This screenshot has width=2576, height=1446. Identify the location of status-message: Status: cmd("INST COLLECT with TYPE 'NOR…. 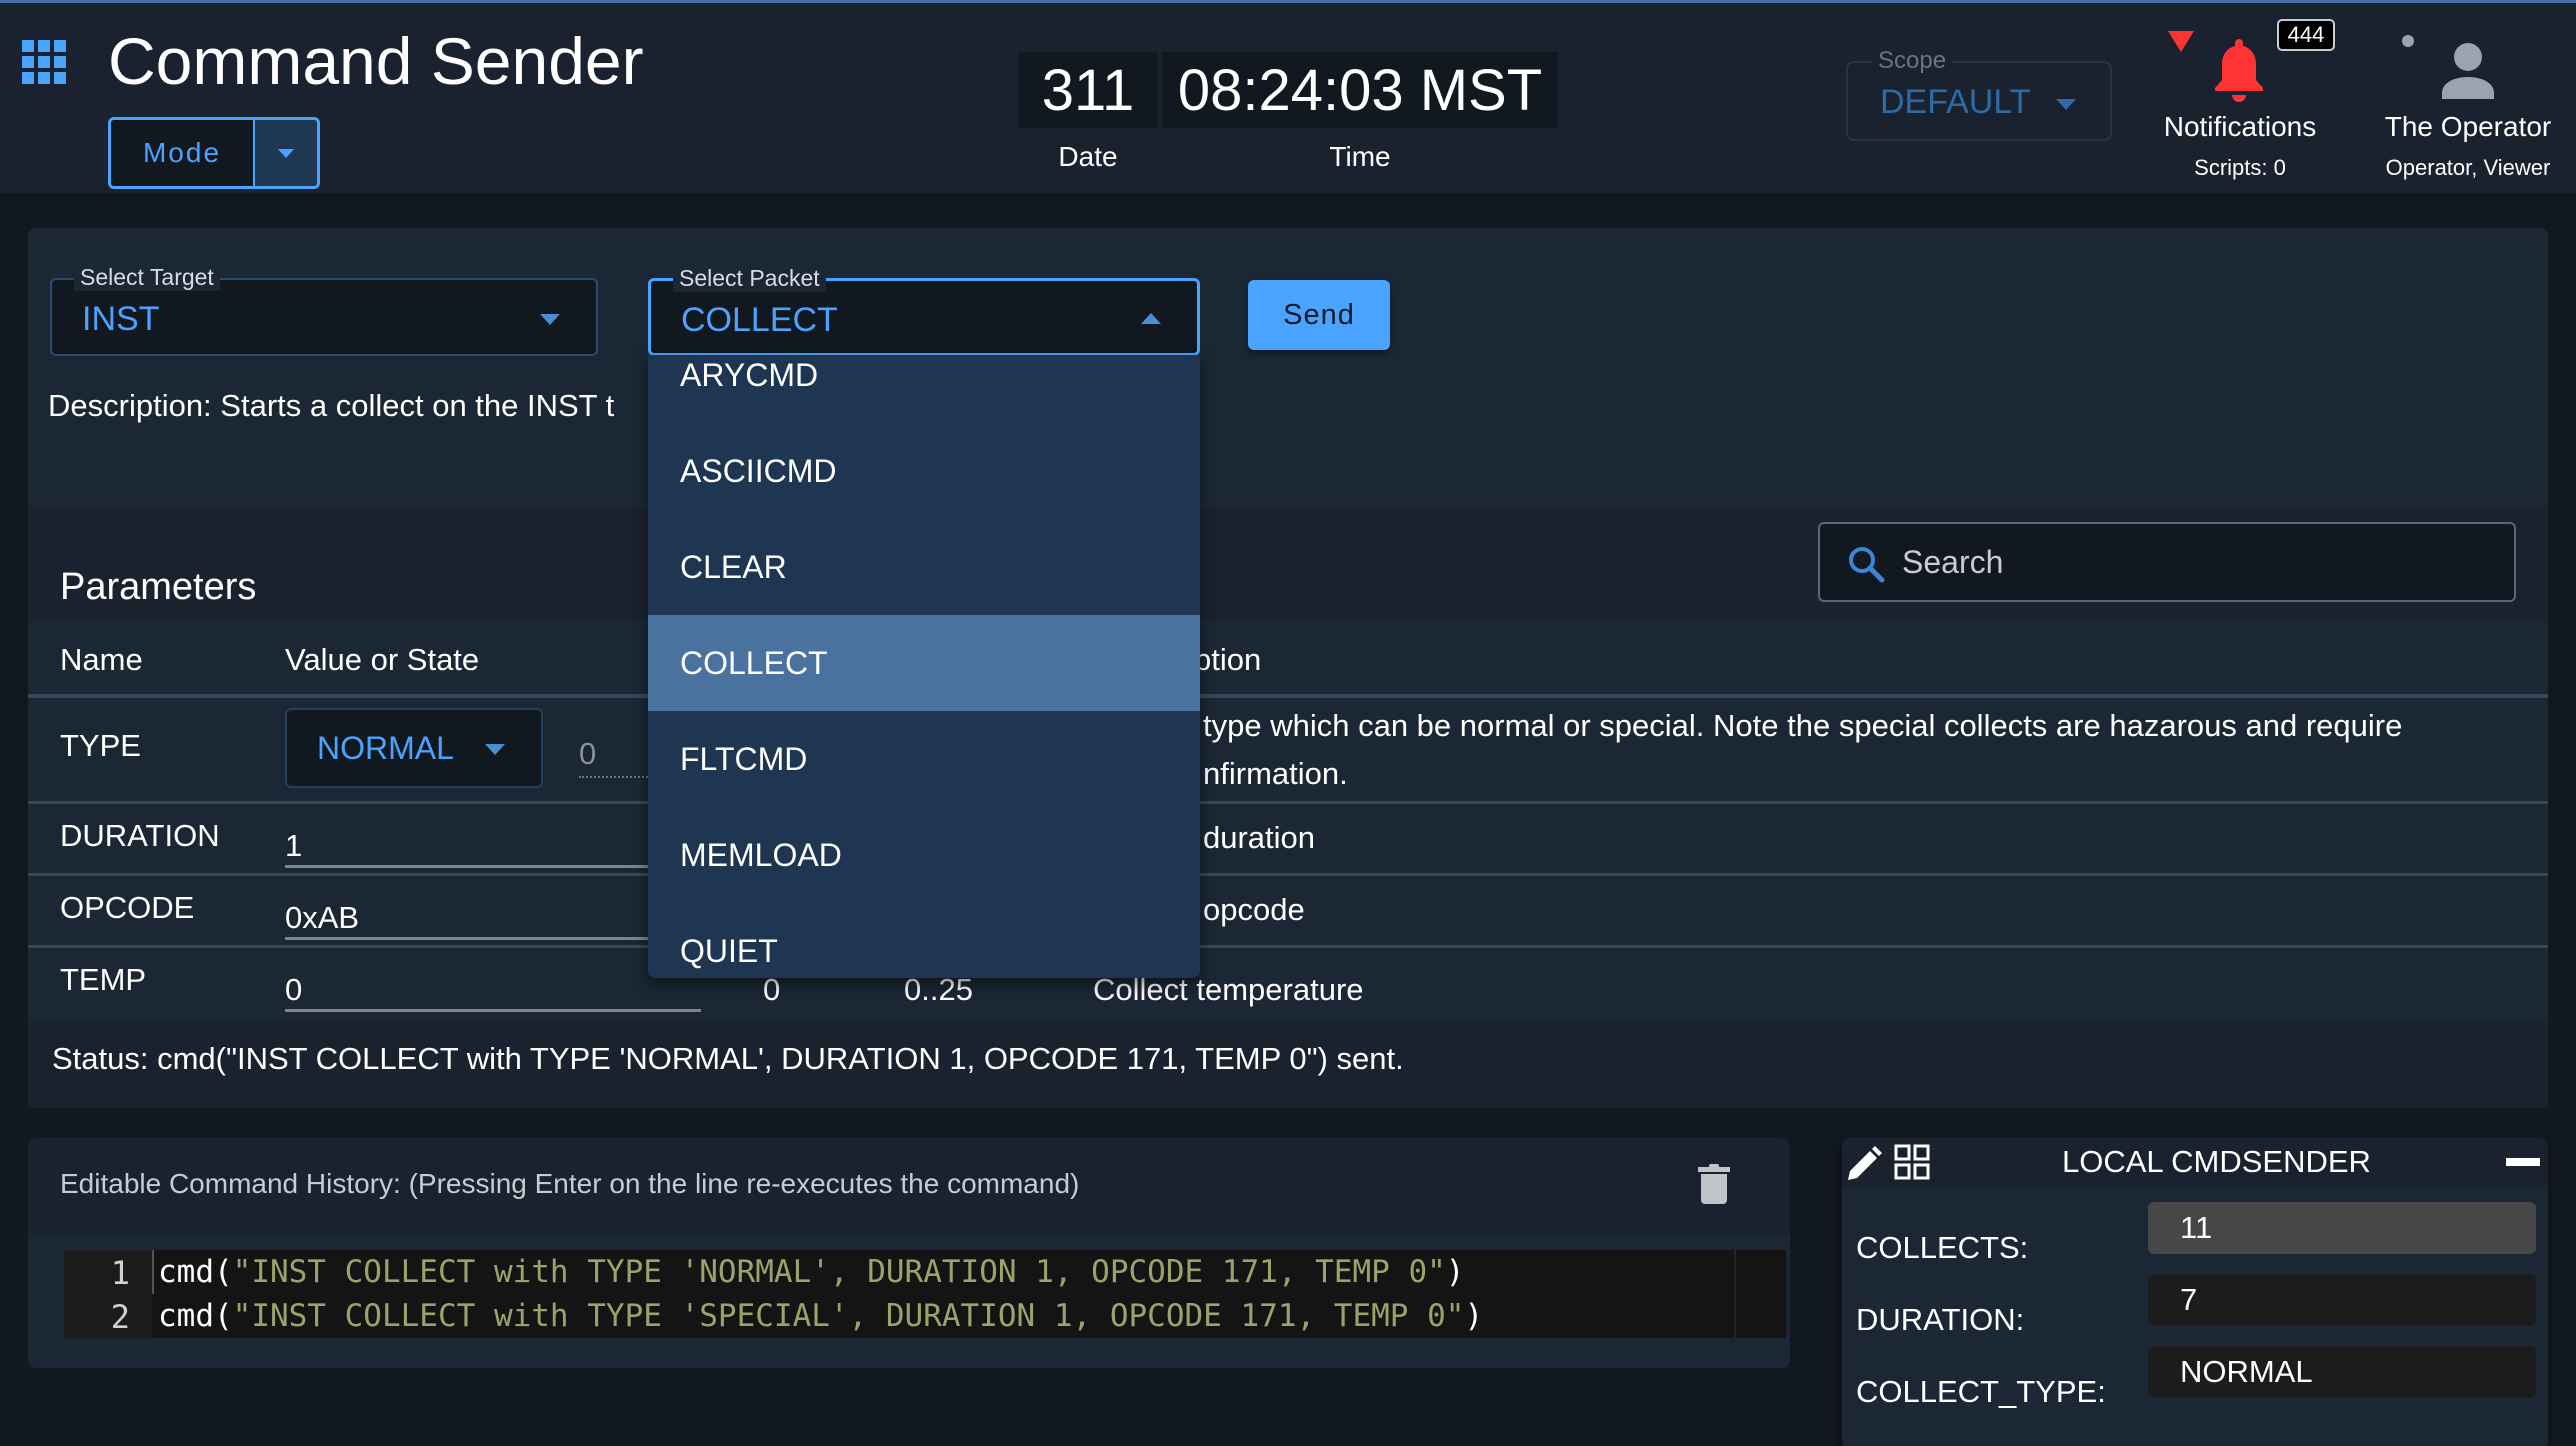
(728, 1058).